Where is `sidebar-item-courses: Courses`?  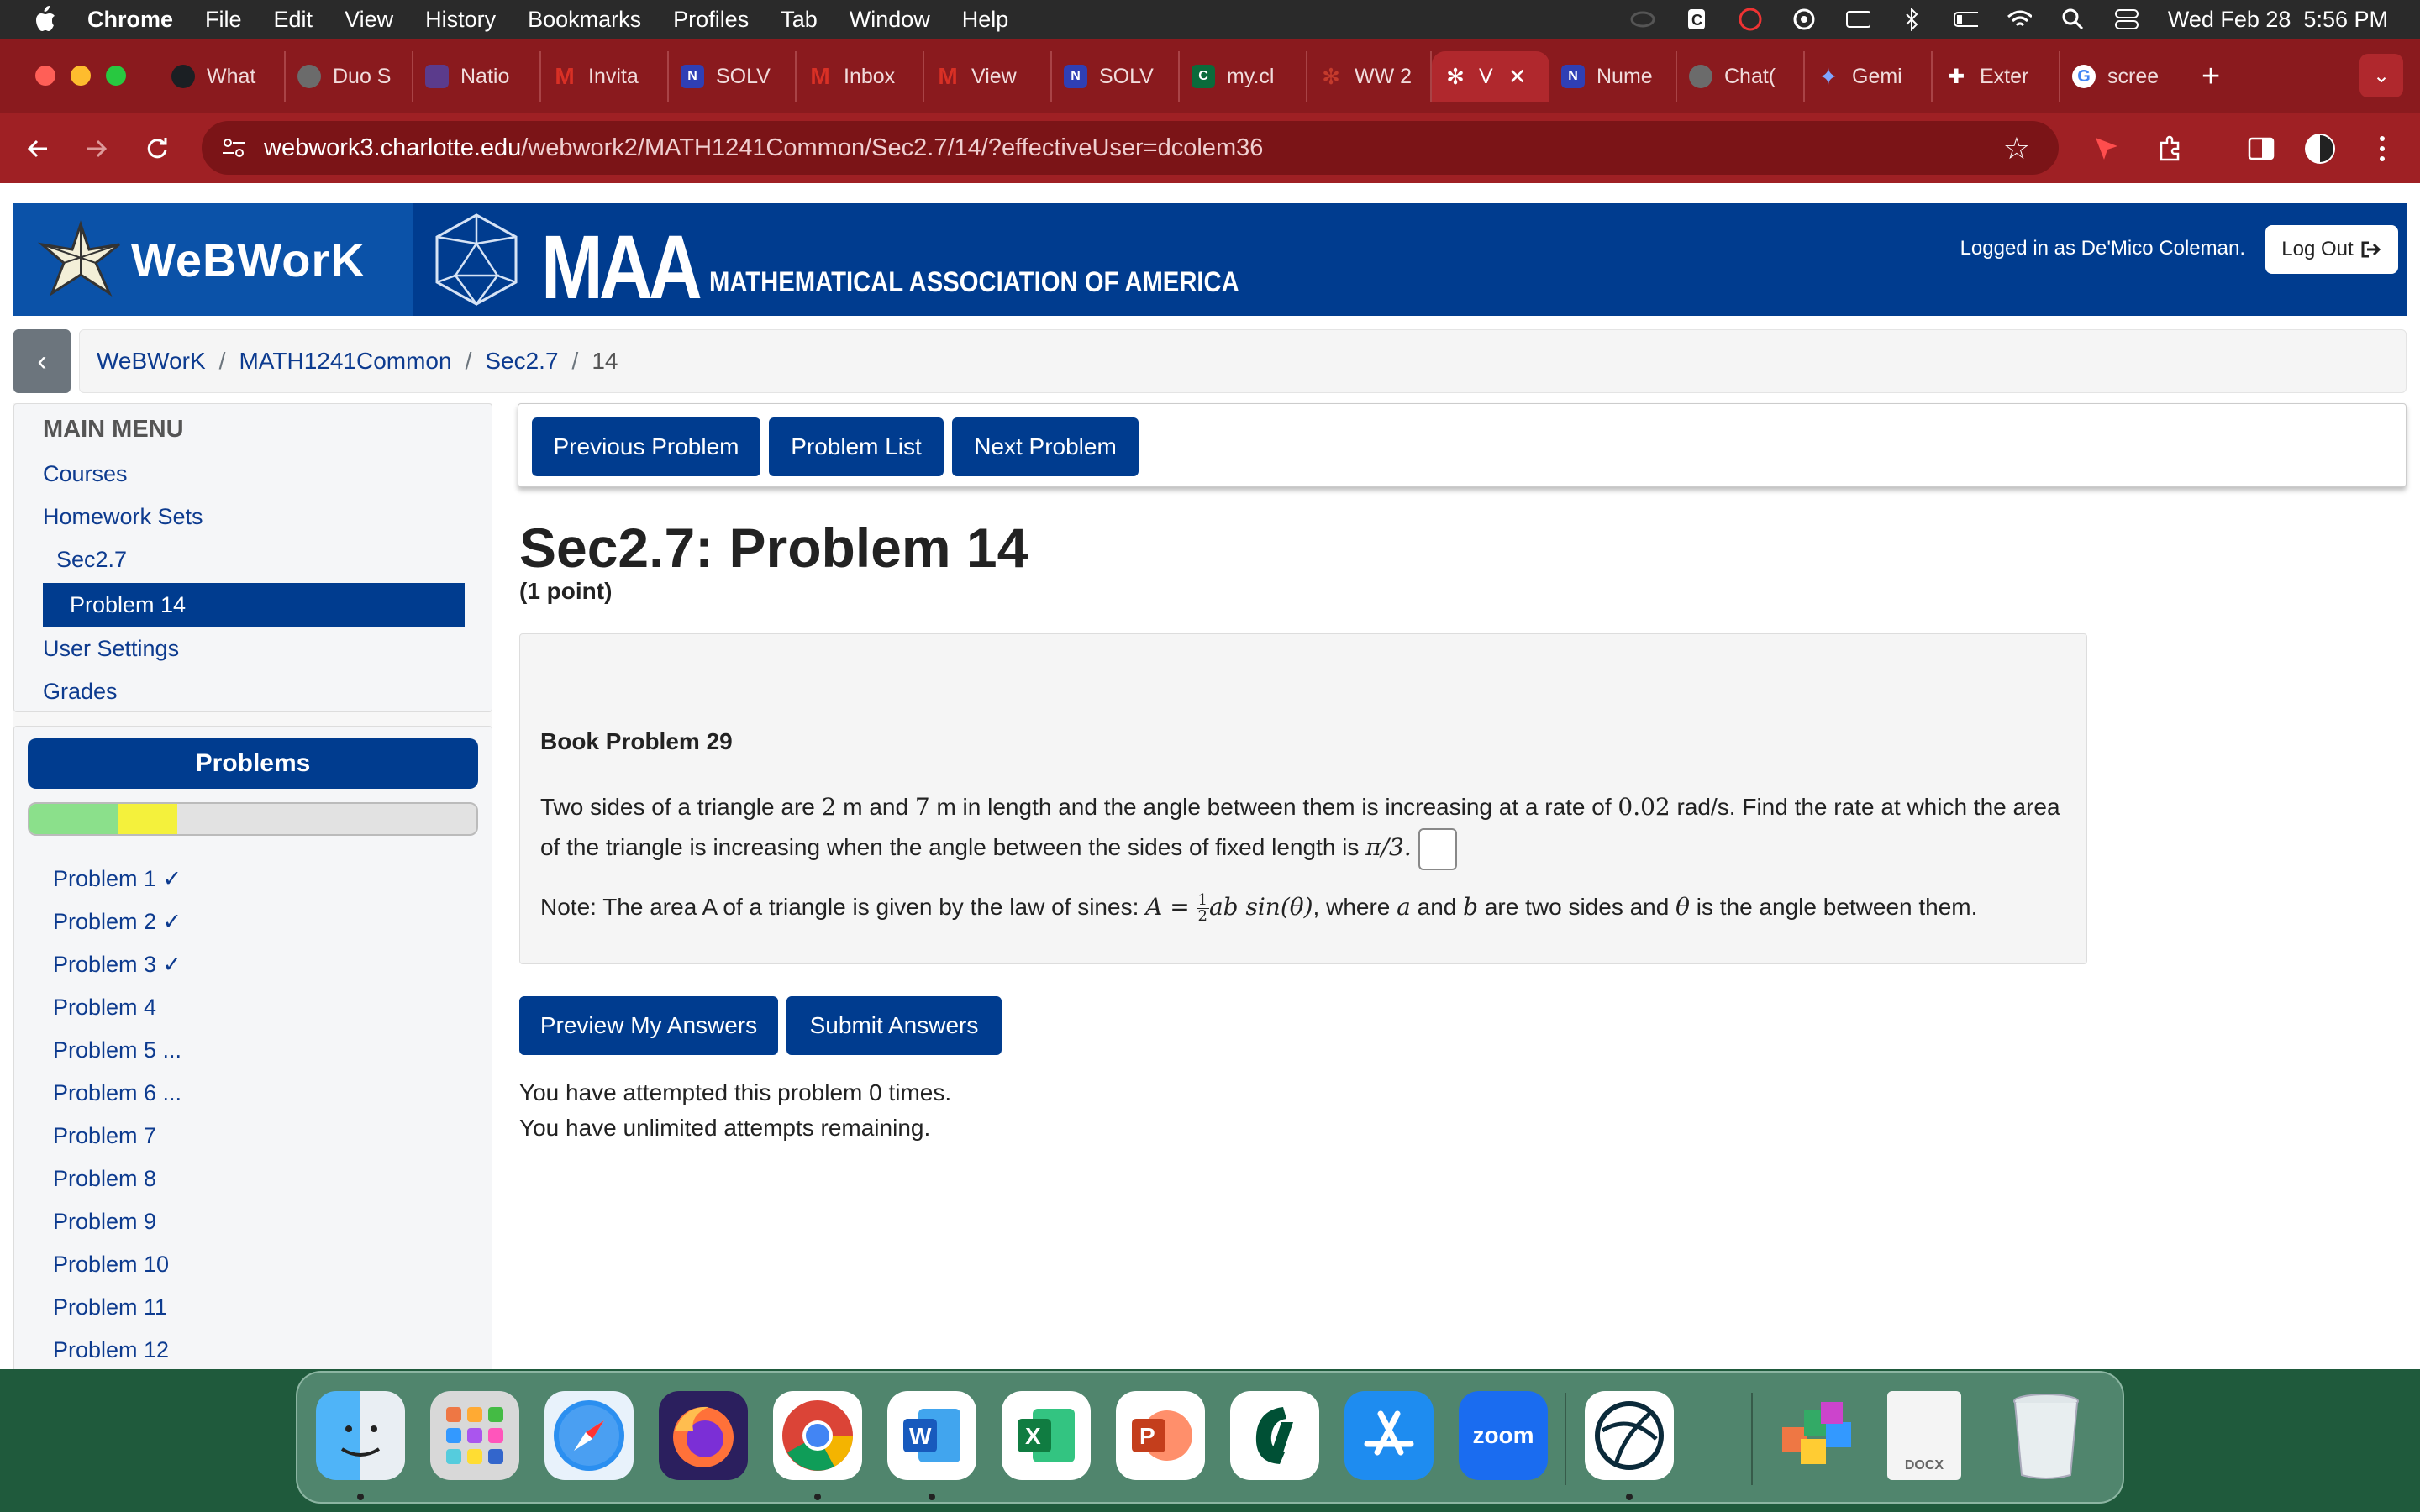 sidebar-item-courses: Courses is located at coordinates (85, 474).